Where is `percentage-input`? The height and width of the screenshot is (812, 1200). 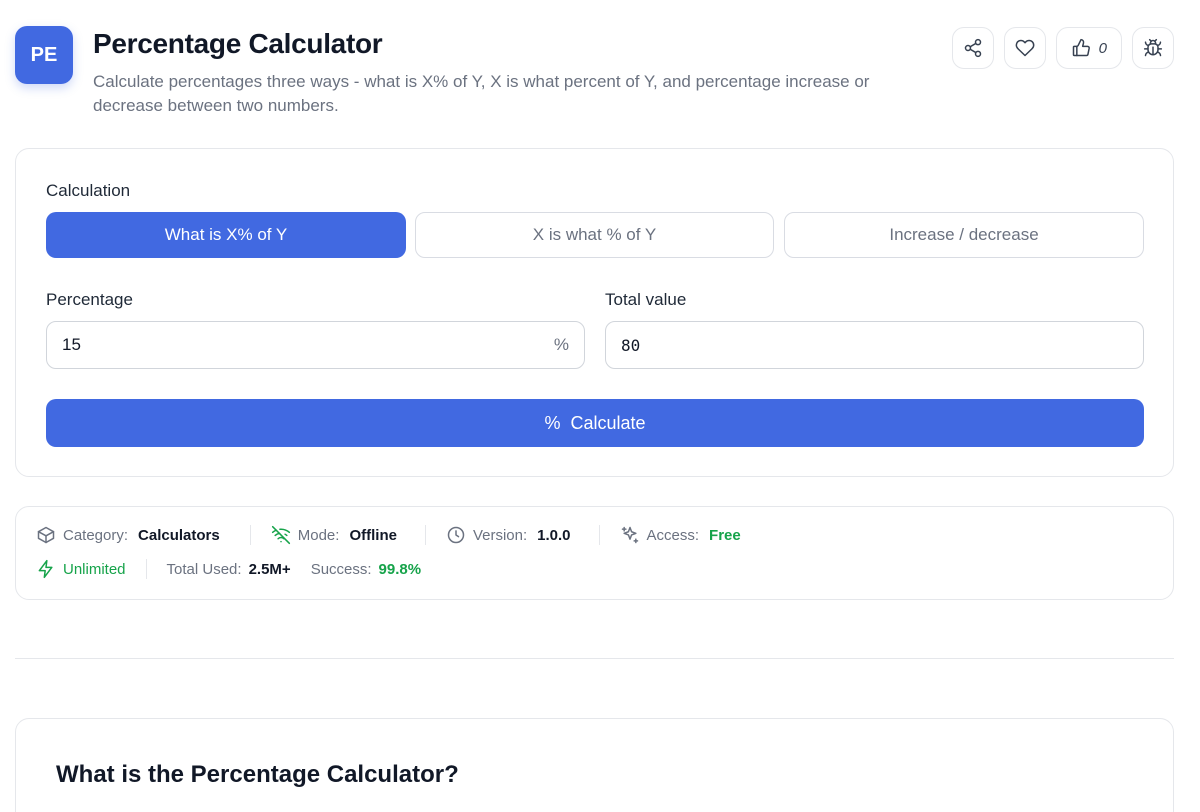
percentage-input is located at coordinates (308, 345).